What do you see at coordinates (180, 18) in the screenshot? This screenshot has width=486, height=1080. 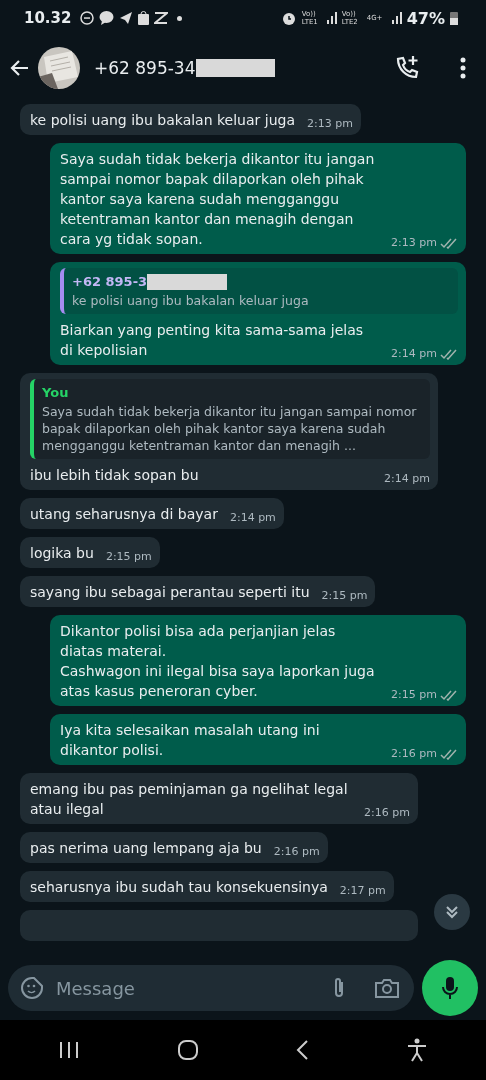 I see `status-dot` at bounding box center [180, 18].